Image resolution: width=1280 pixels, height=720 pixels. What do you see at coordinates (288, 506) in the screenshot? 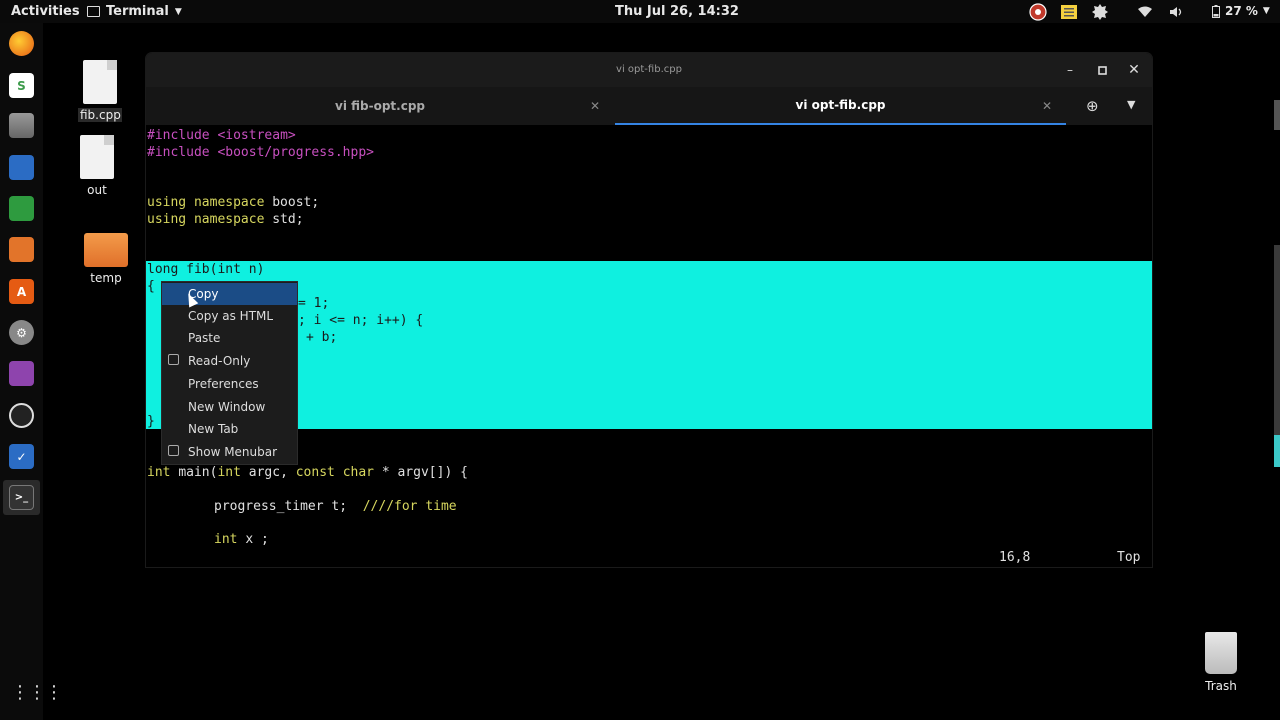
I see `code-token: progress_timer t;` at bounding box center [288, 506].